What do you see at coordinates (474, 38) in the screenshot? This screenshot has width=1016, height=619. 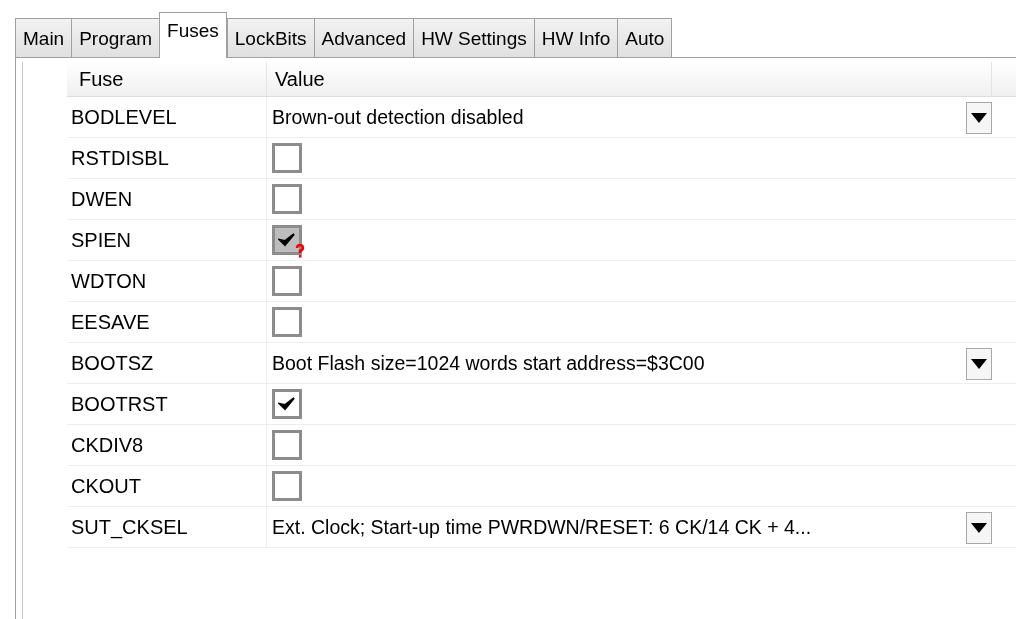 I see `tab: HW Settings` at bounding box center [474, 38].